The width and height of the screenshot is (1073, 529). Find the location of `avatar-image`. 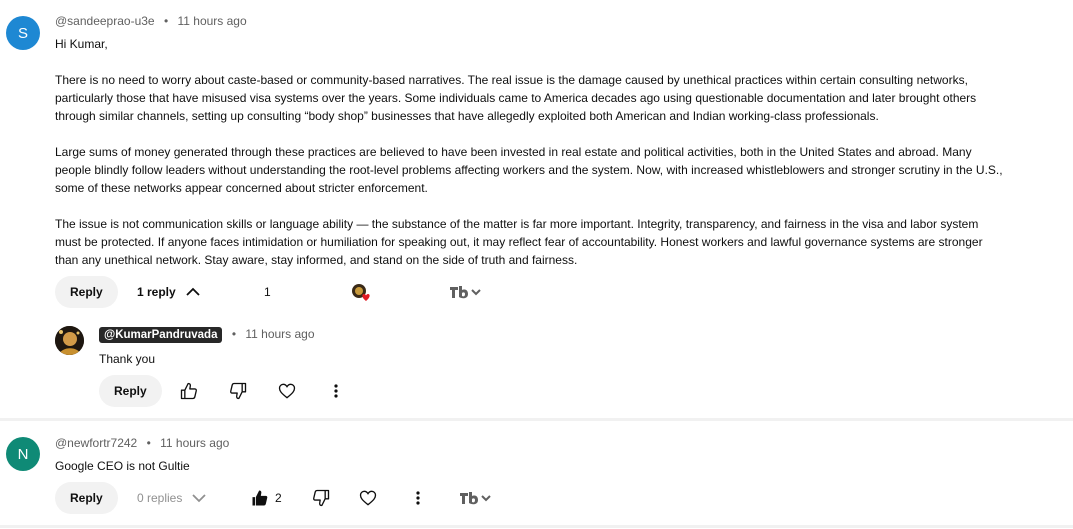

avatar-image is located at coordinates (69, 340).